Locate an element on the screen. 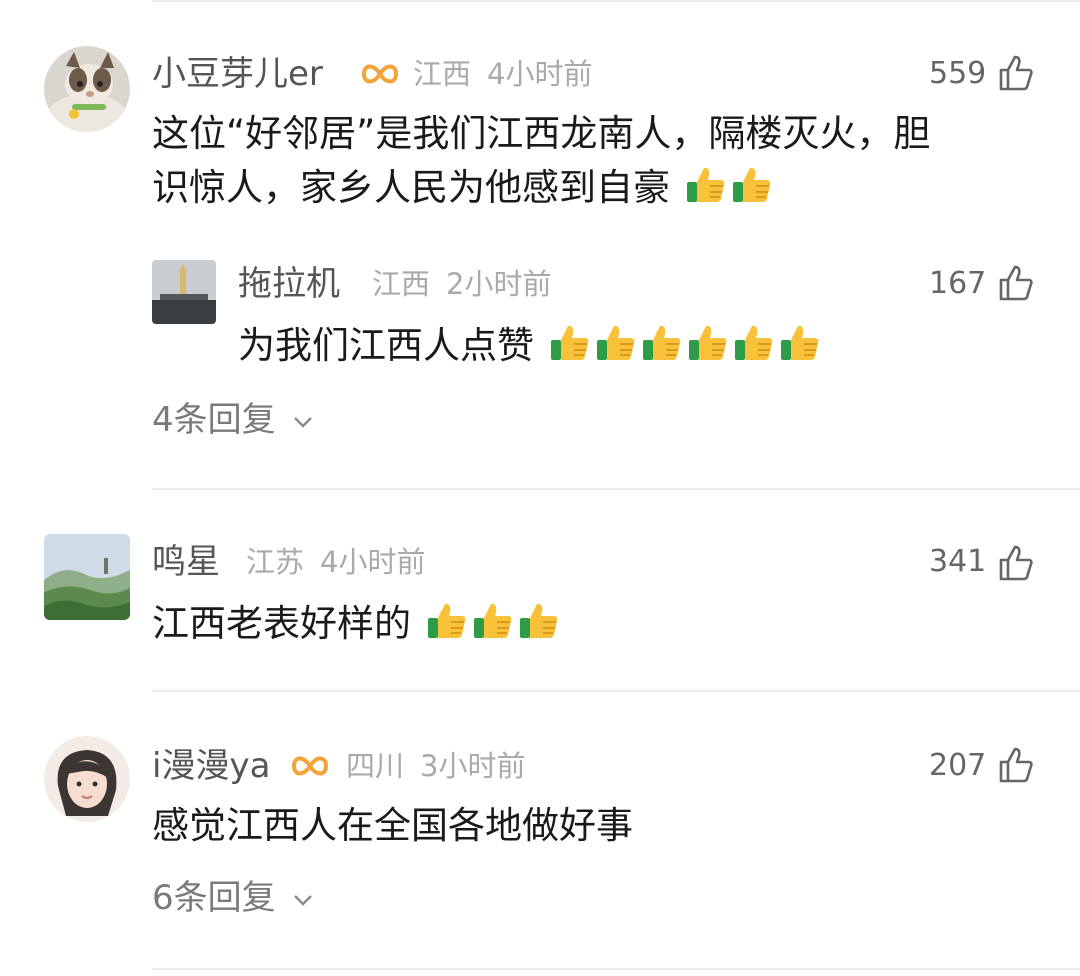 This screenshot has height=976, width=1080. region: 四川 is located at coordinates (375, 766).